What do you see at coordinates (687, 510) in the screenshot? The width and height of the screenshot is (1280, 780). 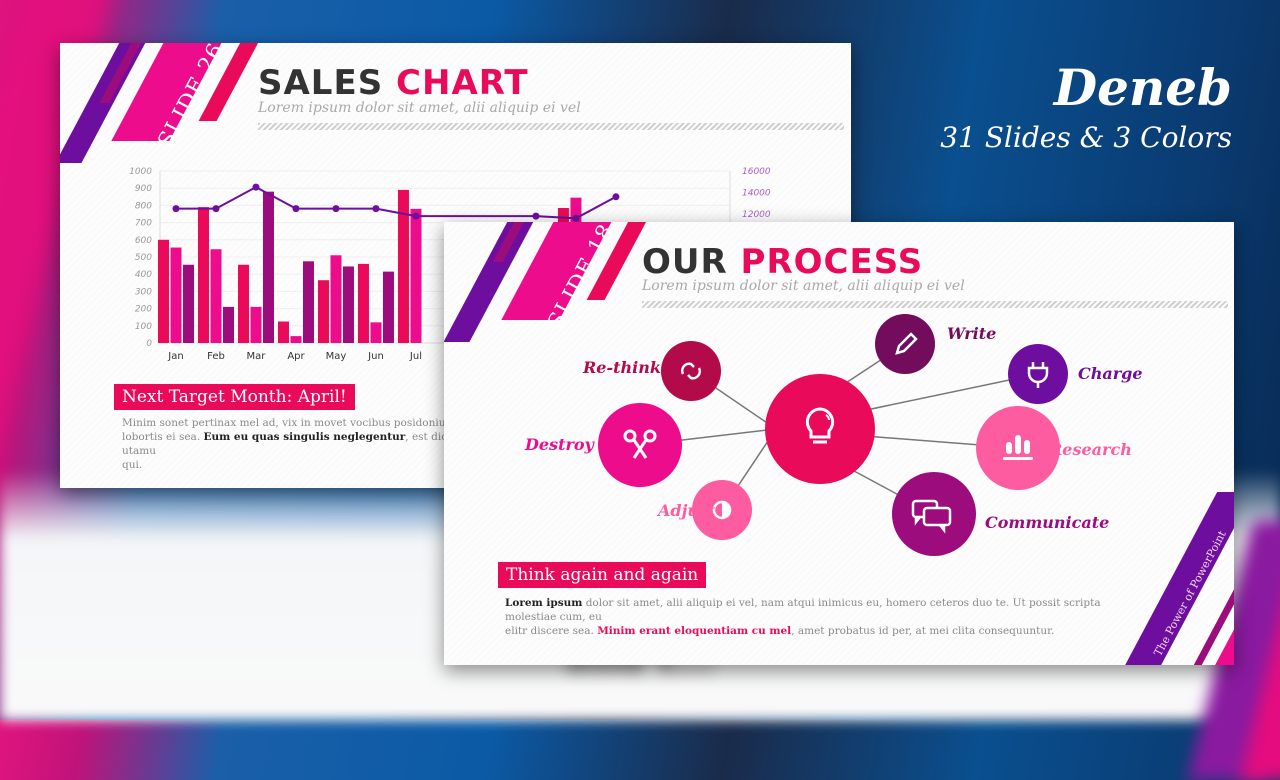 I see `node-label-adjust: Adjust` at bounding box center [687, 510].